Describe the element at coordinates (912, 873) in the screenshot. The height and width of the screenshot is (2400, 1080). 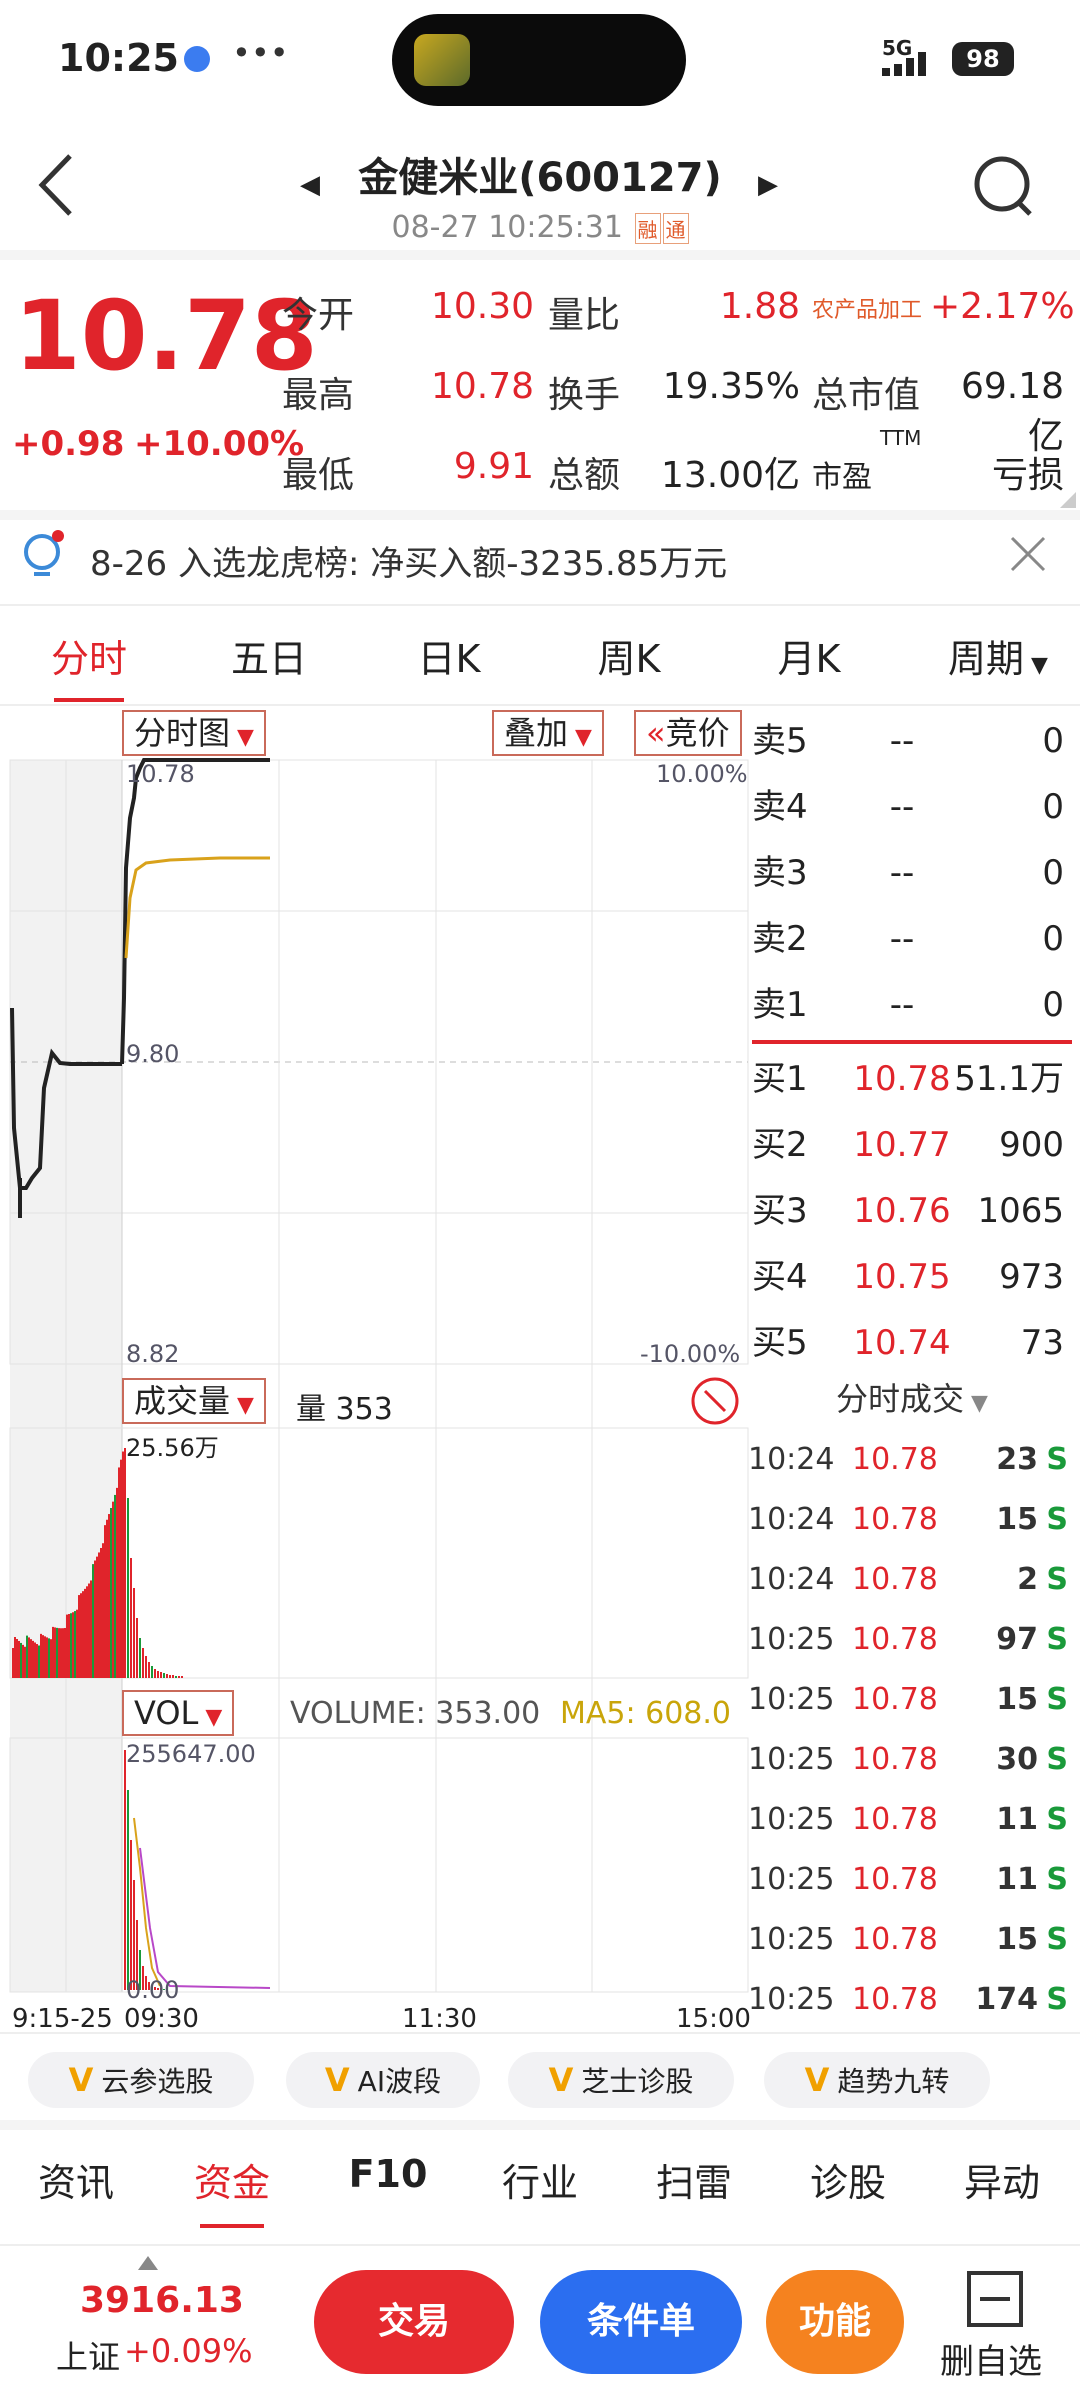
I see `ask-row: 卖3 -- 0` at that location.